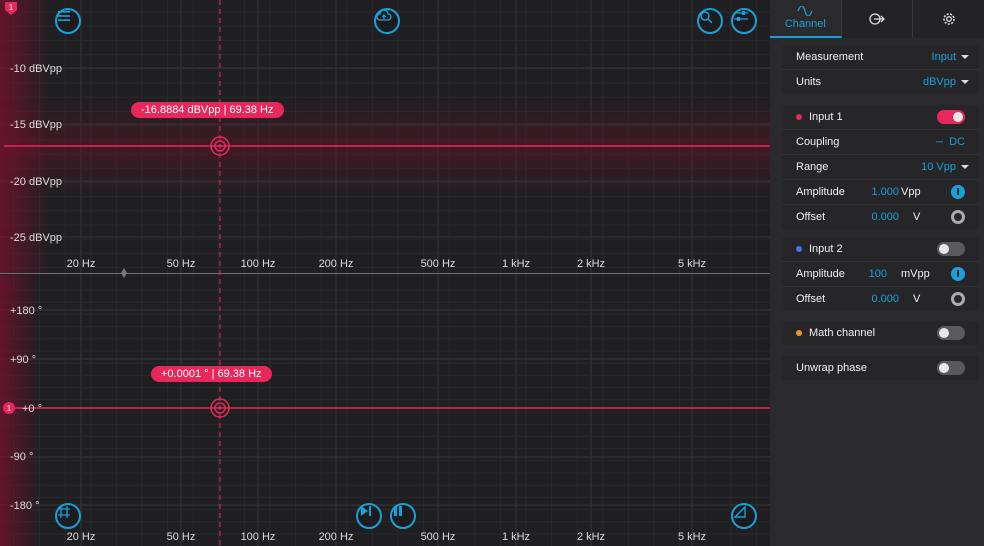 The image size is (984, 546). What do you see at coordinates (438, 537) in the screenshot?
I see `phase-x-tick-label: 500 Hz` at bounding box center [438, 537].